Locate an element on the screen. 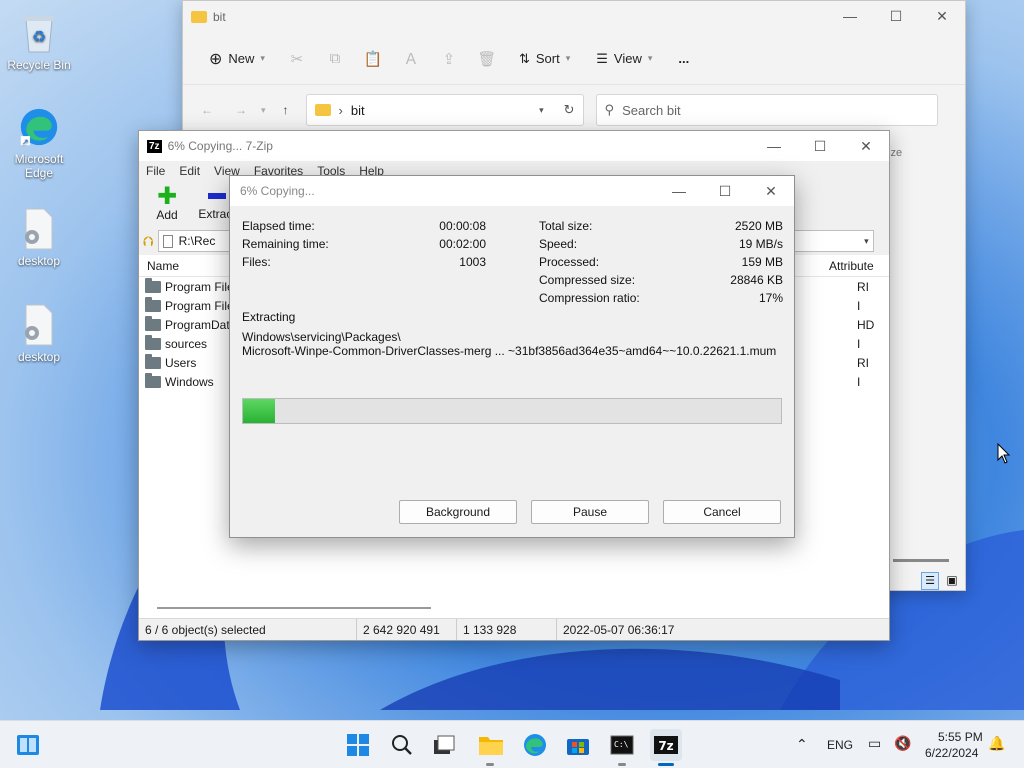 This screenshot has width=1024, height=768. tiles-view-button: ▣ is located at coordinates (952, 581).